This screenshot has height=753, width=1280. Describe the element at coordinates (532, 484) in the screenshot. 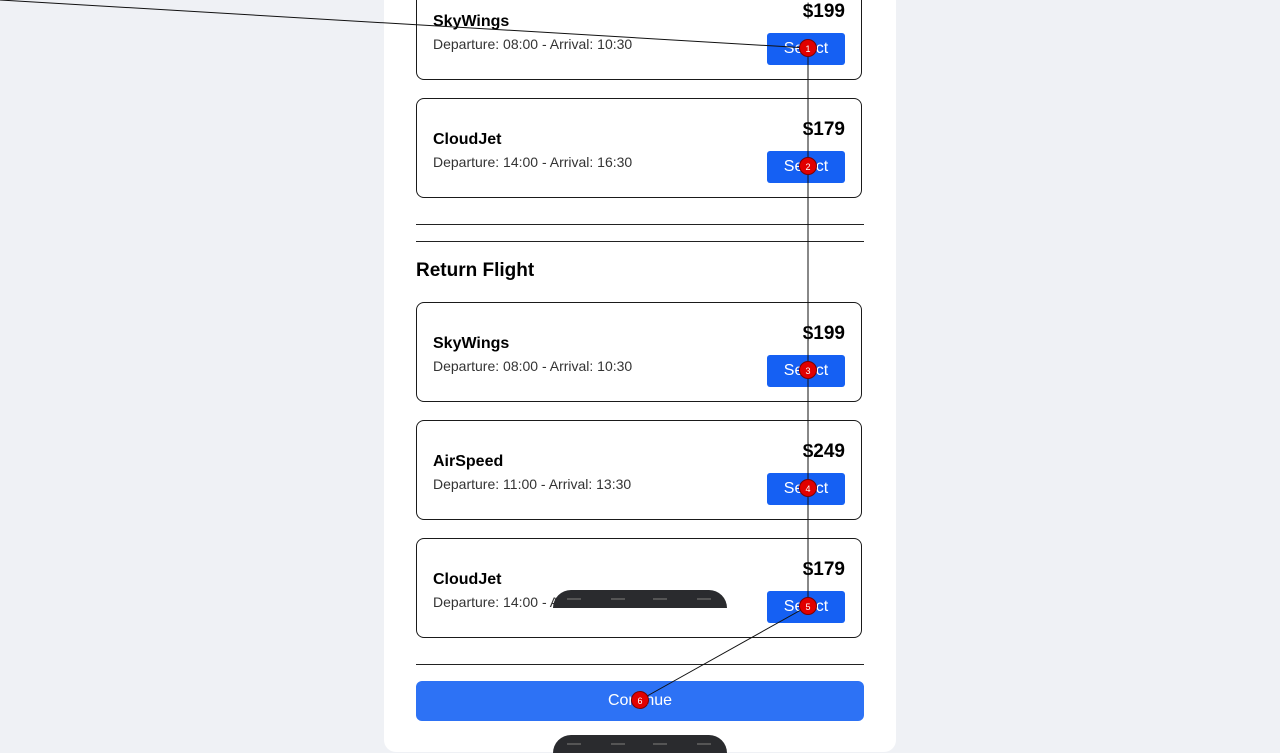

I see `flight-times: Departure: 11:00 - Arrival: 13:30` at that location.